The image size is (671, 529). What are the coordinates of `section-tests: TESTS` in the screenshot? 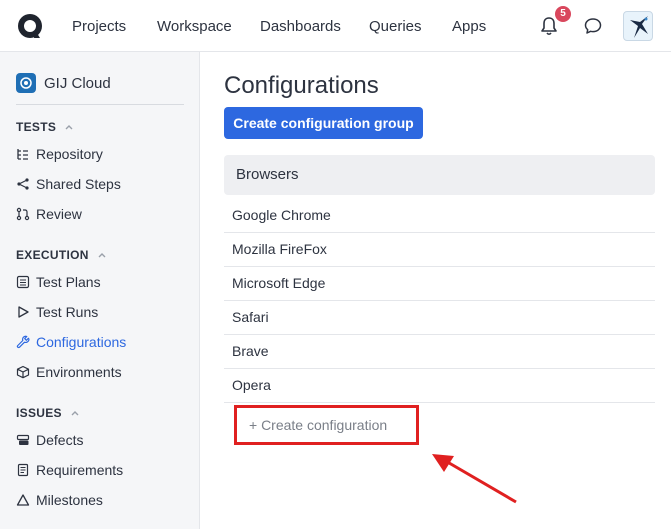 It's located at (45, 127).